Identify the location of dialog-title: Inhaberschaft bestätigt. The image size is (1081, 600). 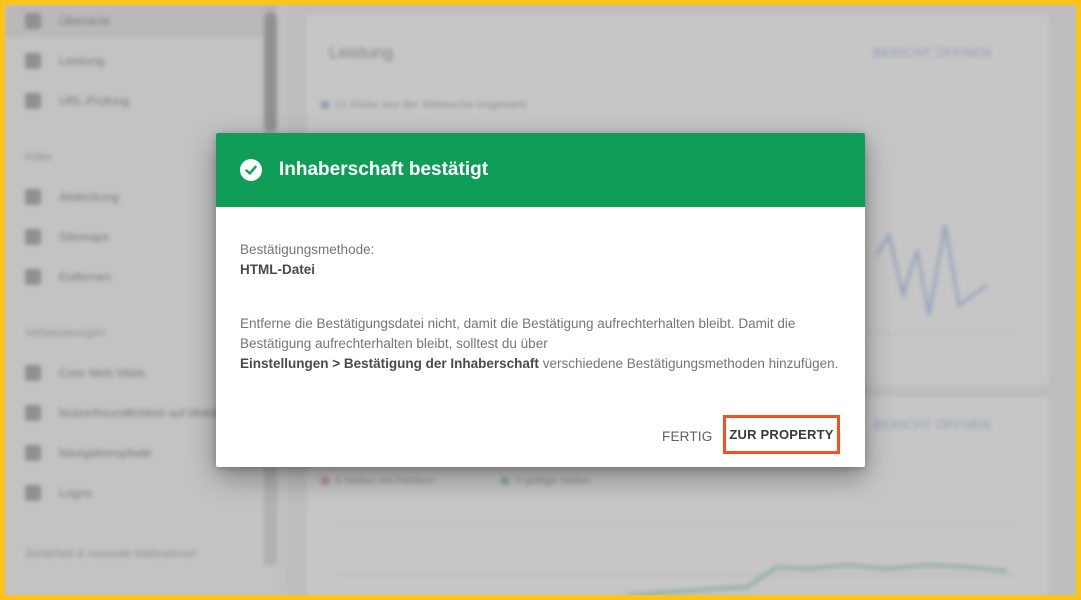
(384, 169).